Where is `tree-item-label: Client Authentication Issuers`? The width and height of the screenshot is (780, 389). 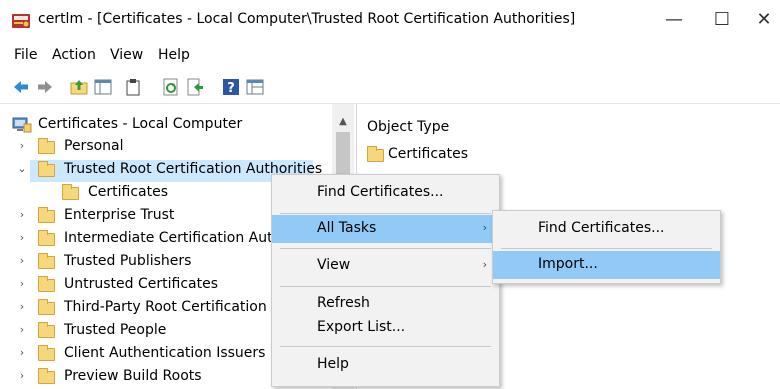
tree-item-label: Client Authentication Issuers is located at coordinates (165, 353).